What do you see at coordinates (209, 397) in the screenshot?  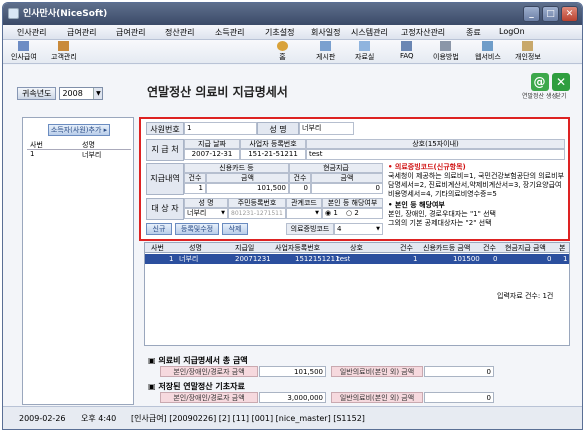 I see `saved-self-amount-label: 본인/장애인/경로자 금액` at bounding box center [209, 397].